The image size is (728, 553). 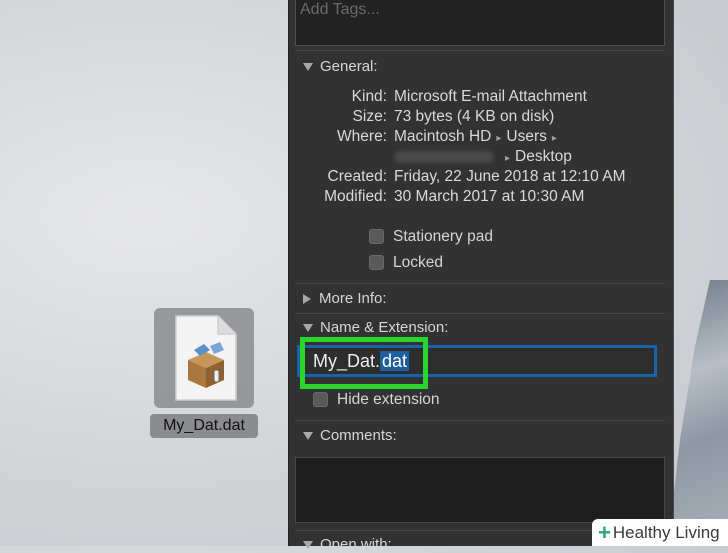 I want to click on stationery-pad-label: Stationery pad, so click(x=443, y=236).